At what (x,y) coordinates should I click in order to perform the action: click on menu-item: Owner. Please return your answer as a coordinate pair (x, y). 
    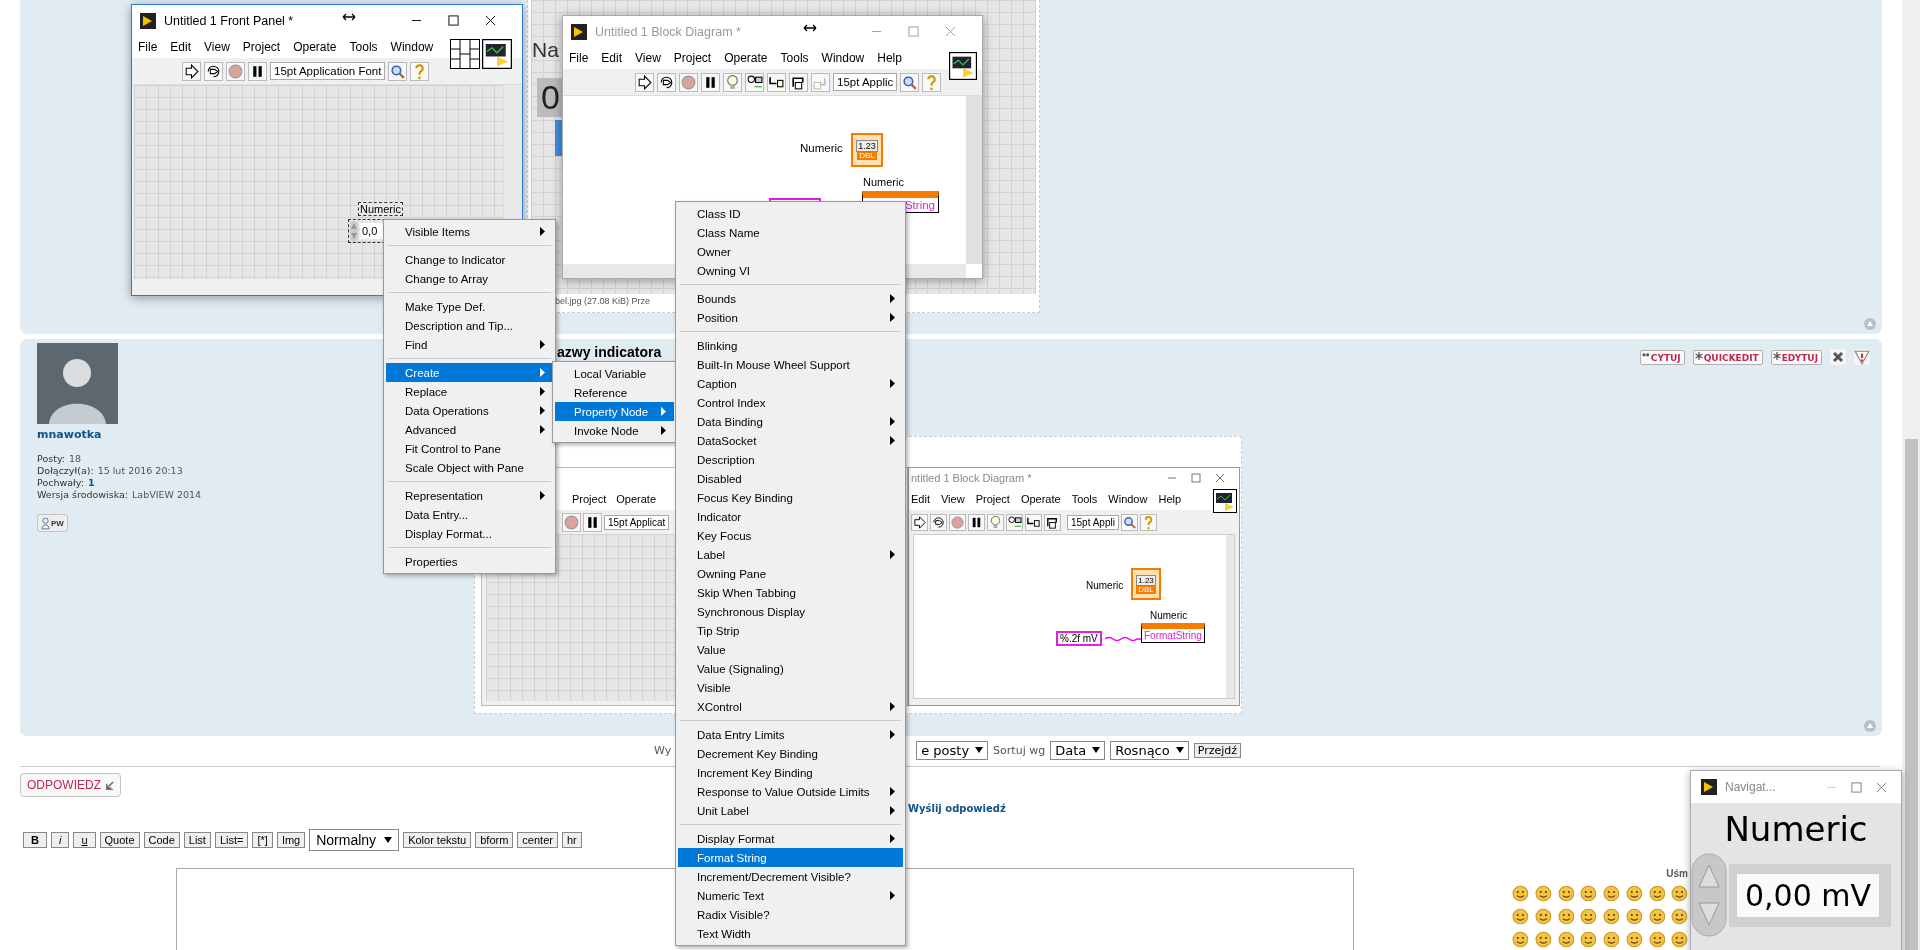
    Looking at the image, I should click on (790, 251).